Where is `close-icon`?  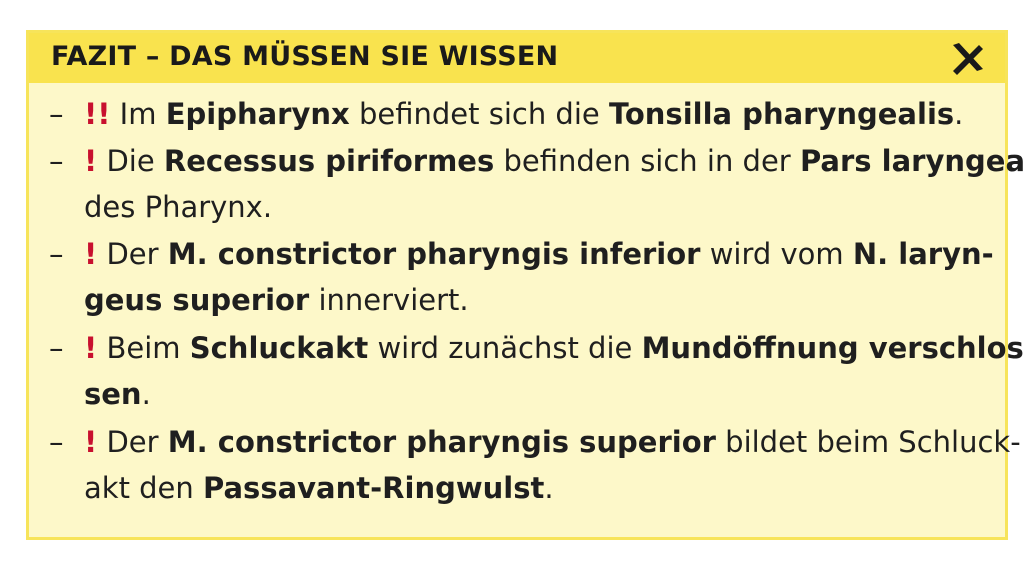 close-icon is located at coordinates (967, 59).